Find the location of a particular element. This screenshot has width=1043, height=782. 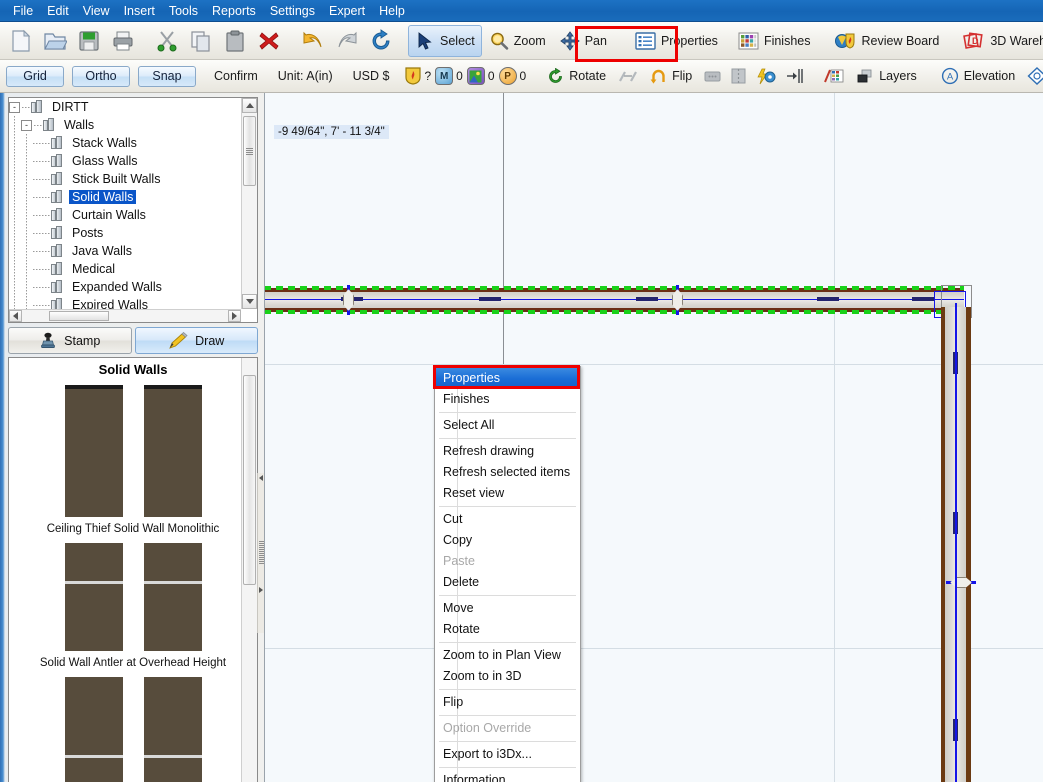

context-menu-item-refresh-drawing: Refresh drawing is located at coordinates (507, 451).